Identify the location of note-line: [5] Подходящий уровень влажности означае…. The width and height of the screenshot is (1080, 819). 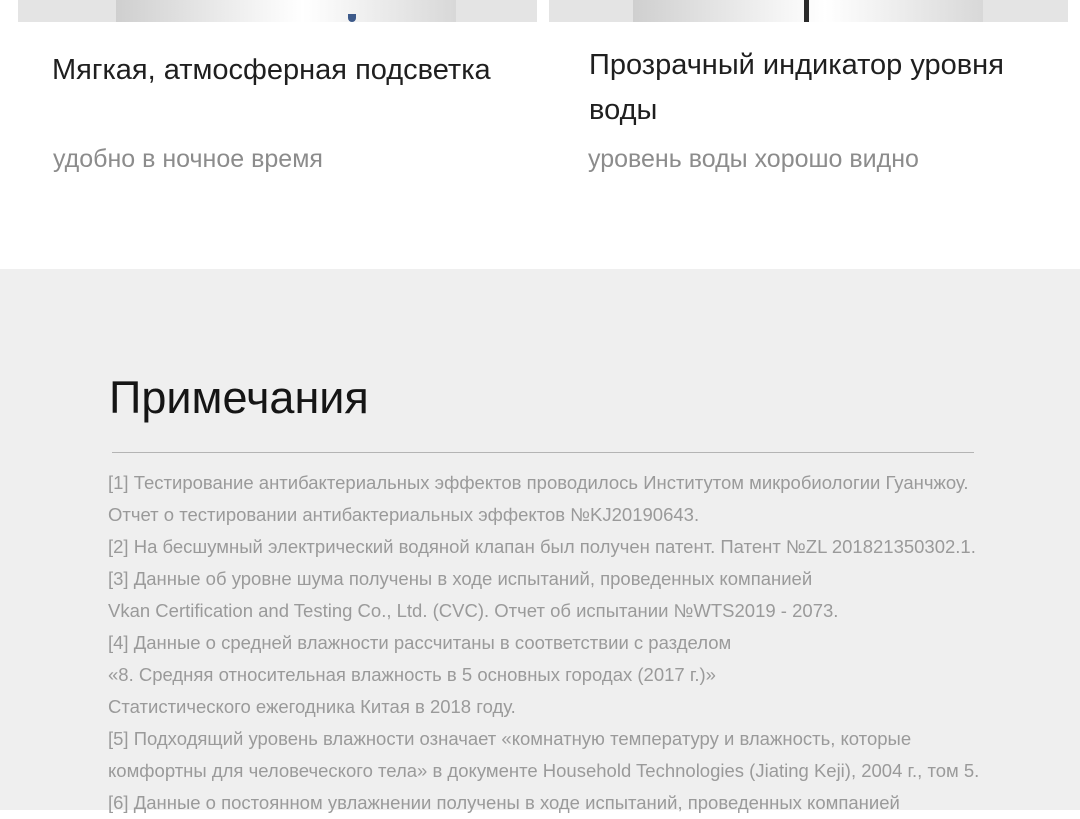
(510, 738).